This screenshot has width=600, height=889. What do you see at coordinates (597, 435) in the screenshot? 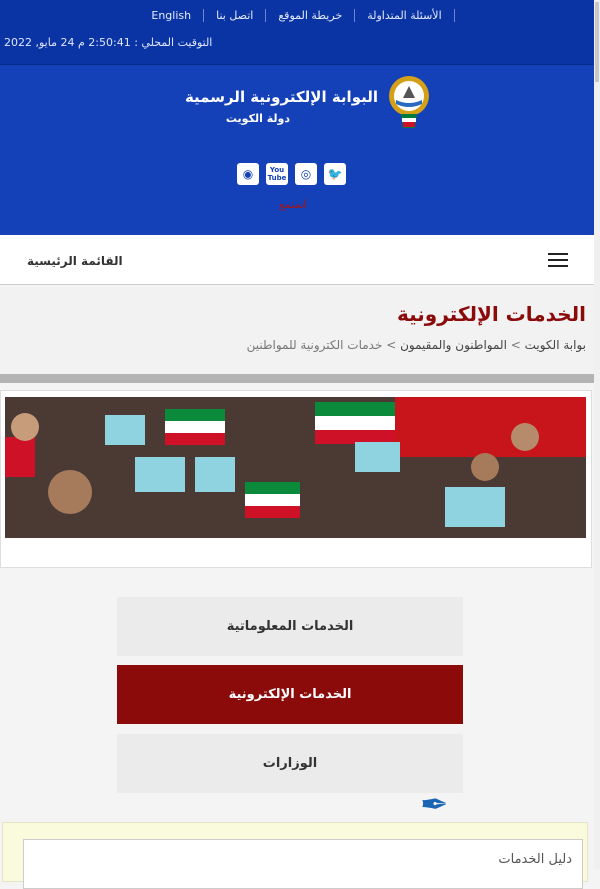
I see `scrollbar` at bounding box center [597, 435].